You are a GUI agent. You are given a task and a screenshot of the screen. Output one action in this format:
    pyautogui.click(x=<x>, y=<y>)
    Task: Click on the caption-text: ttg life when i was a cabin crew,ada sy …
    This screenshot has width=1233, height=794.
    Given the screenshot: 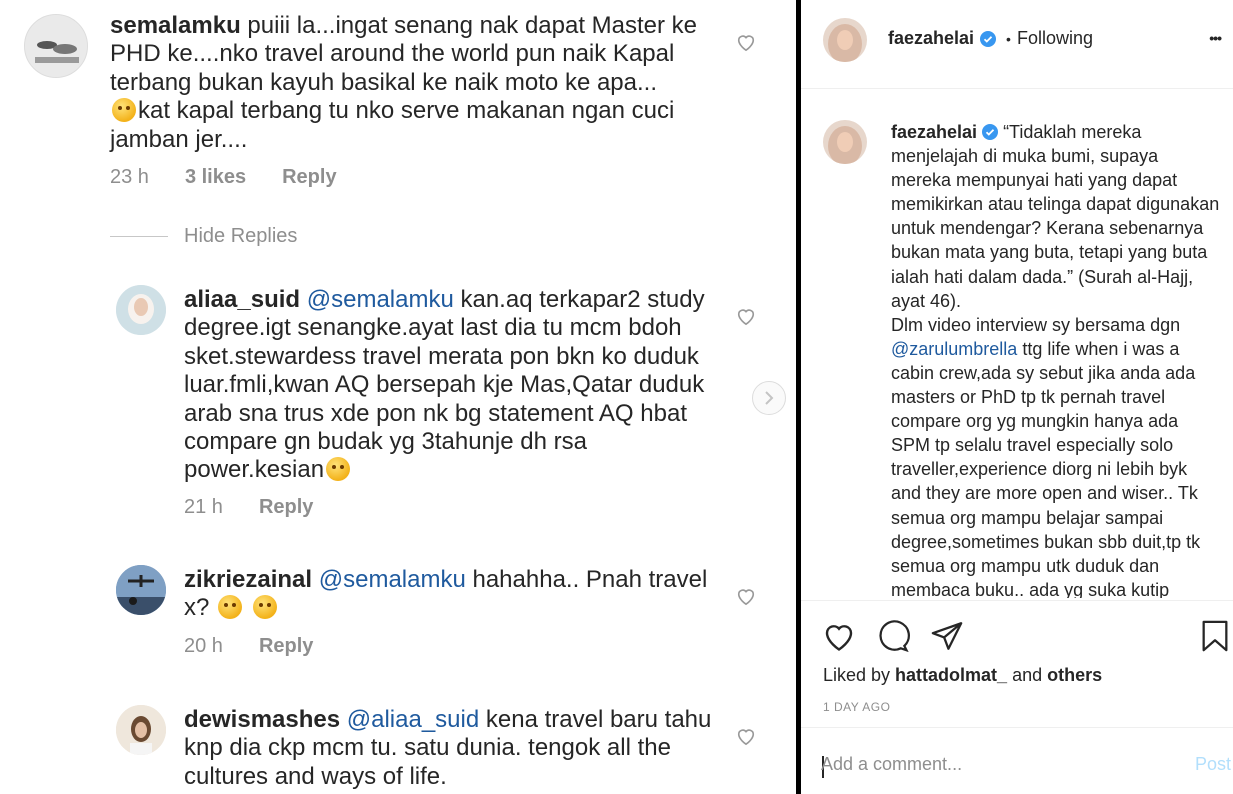 What is the action you would take?
    pyautogui.click(x=1046, y=468)
    